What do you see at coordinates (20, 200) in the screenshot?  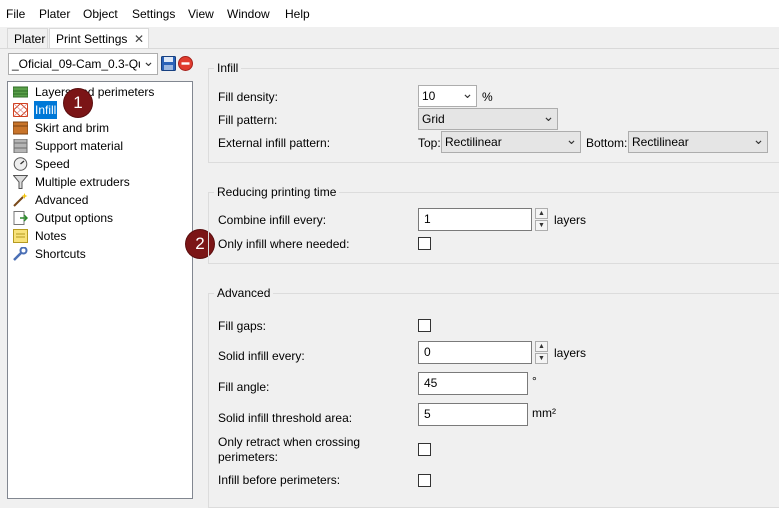 I see `wand-icon` at bounding box center [20, 200].